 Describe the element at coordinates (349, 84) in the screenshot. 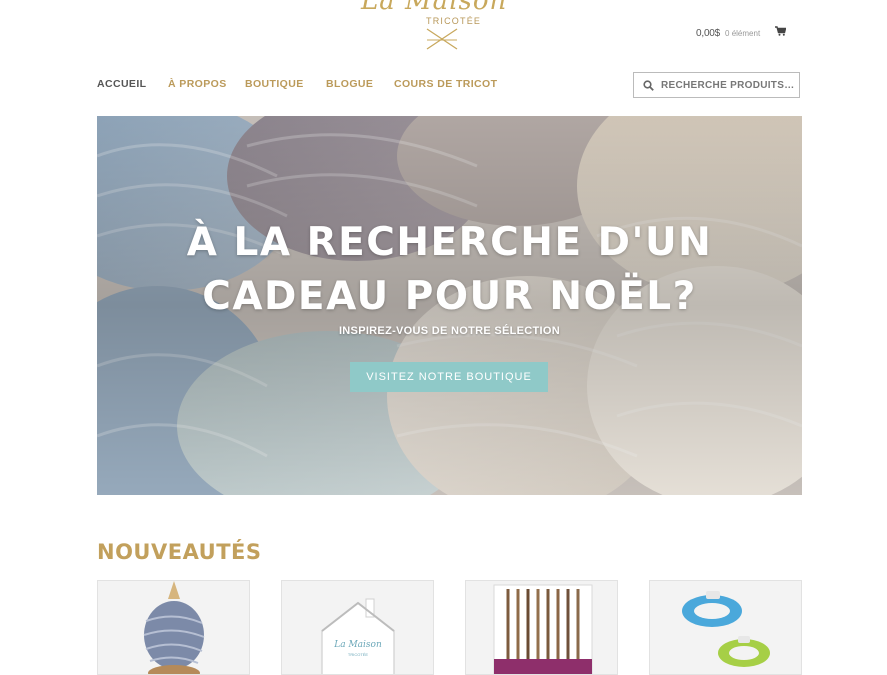

I see `nav-item-blogue: BLOGUE` at that location.